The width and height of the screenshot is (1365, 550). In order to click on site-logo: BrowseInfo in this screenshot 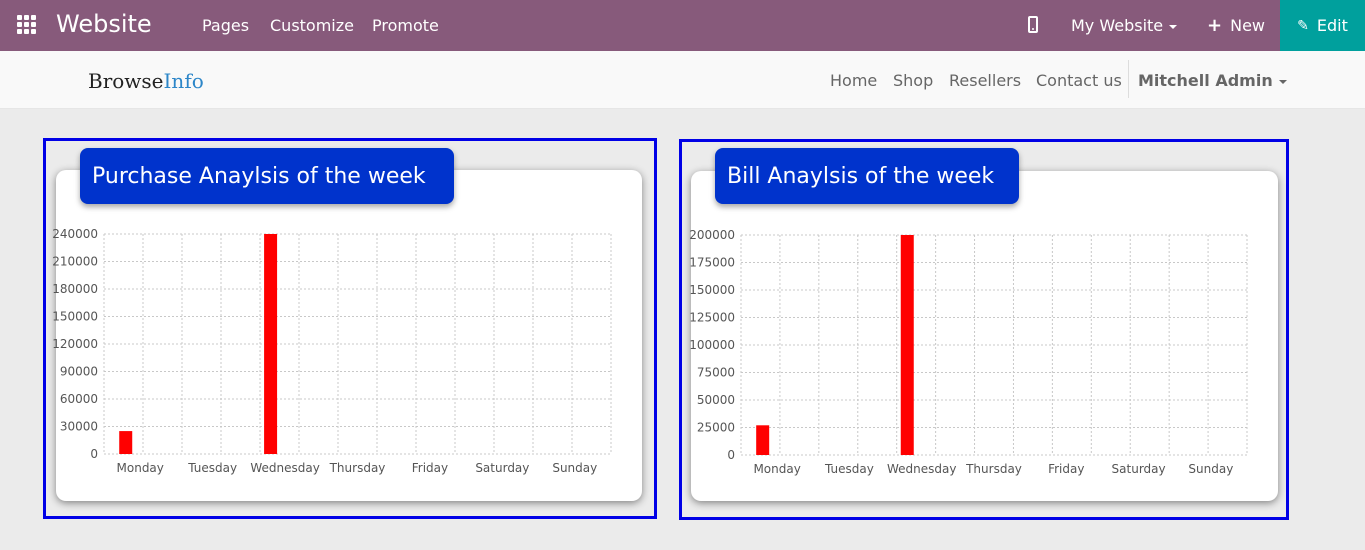, I will do `click(146, 81)`.